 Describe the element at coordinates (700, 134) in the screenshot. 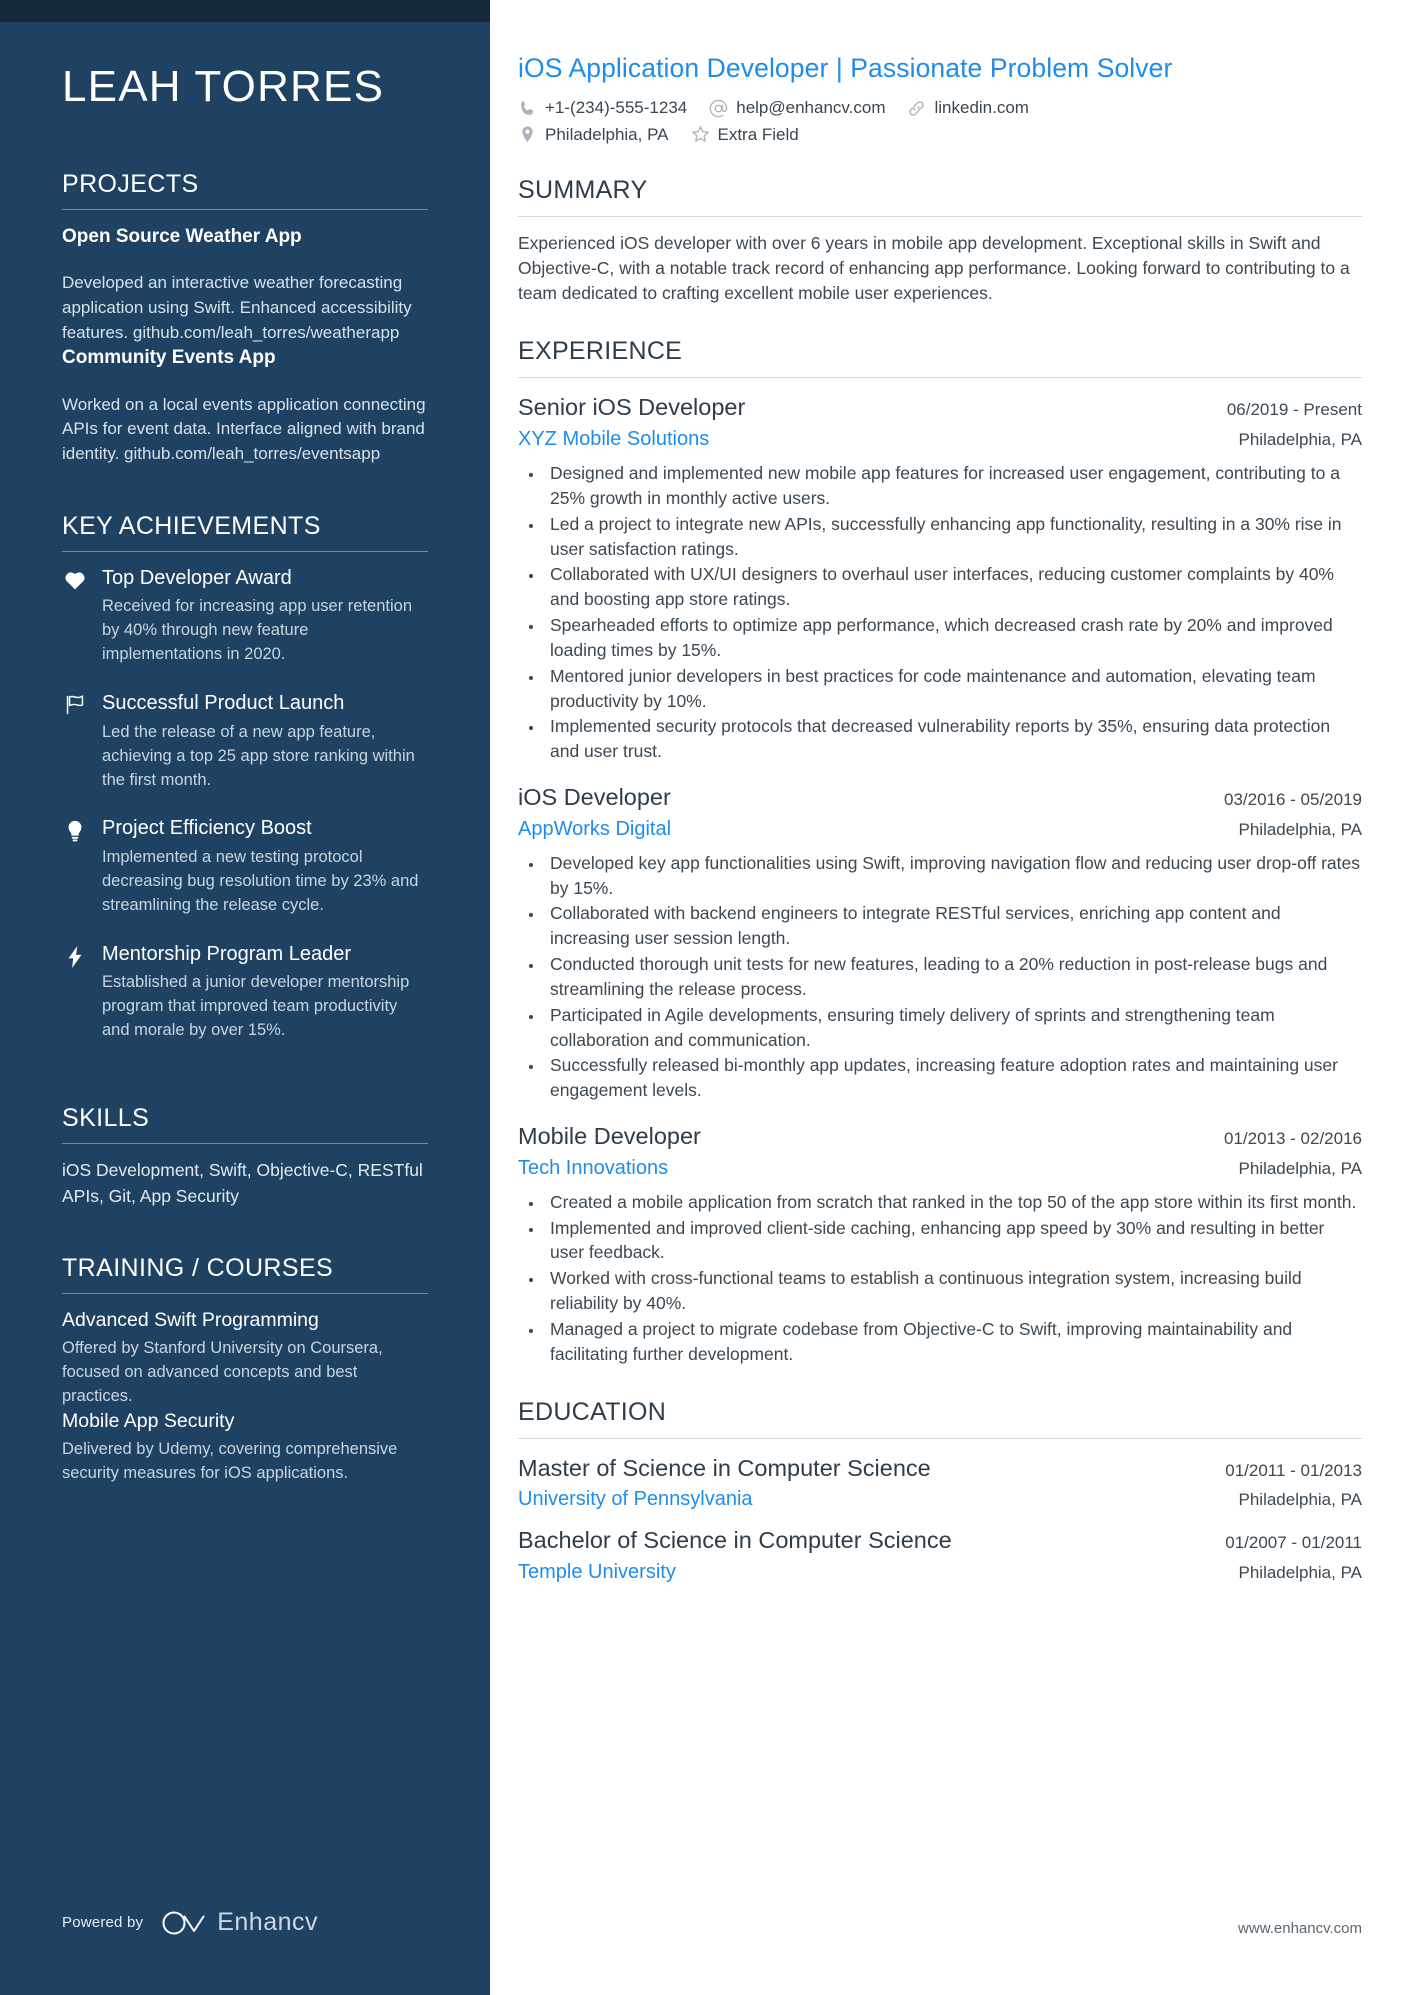

I see `star-icon` at that location.